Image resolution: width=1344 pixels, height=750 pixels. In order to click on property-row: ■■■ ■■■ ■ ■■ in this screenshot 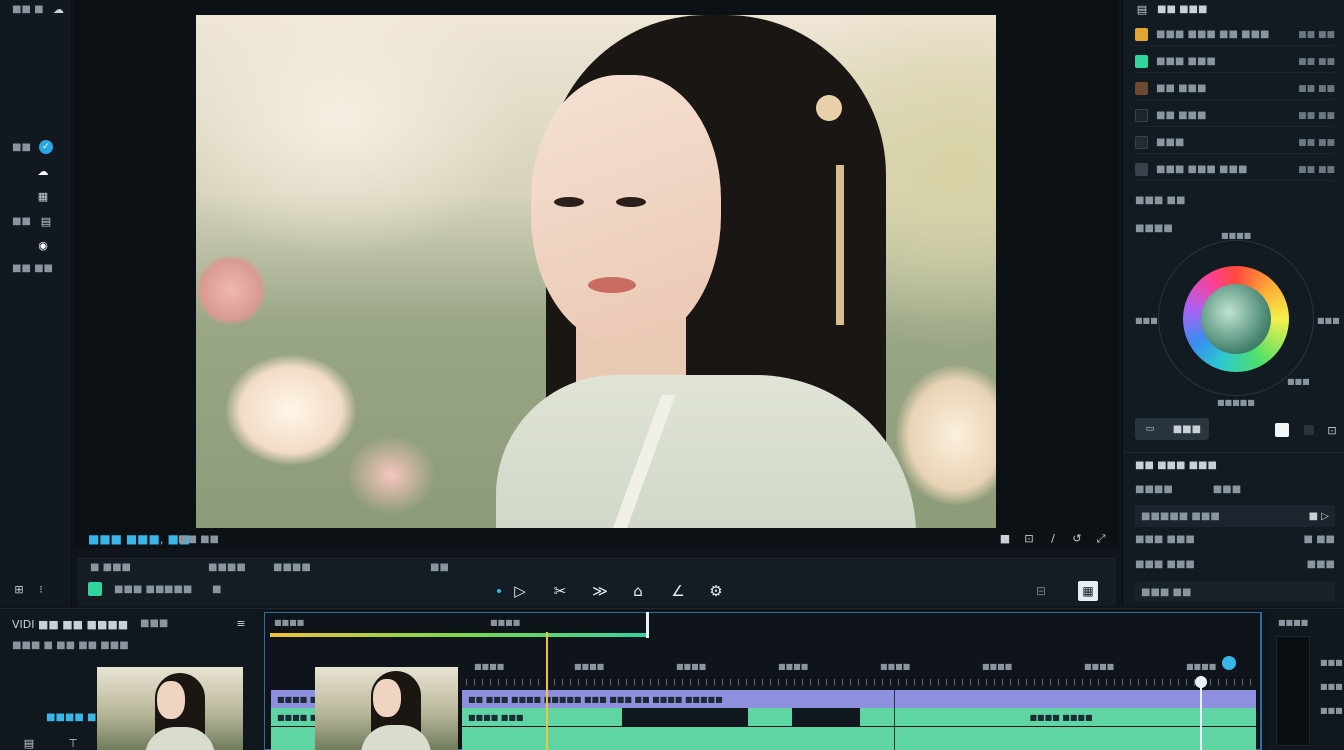, I will do `click(1235, 539)`.